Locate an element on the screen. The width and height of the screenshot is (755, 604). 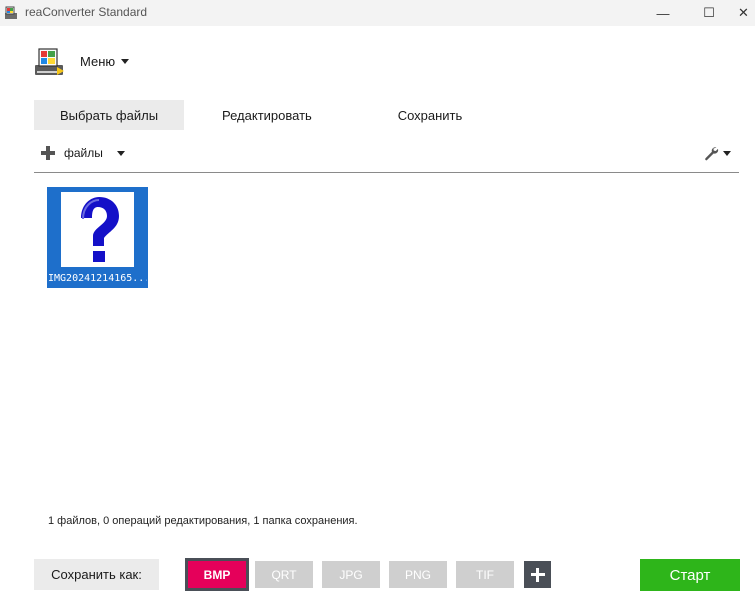
main-menu: Меню is located at coordinates (105, 61).